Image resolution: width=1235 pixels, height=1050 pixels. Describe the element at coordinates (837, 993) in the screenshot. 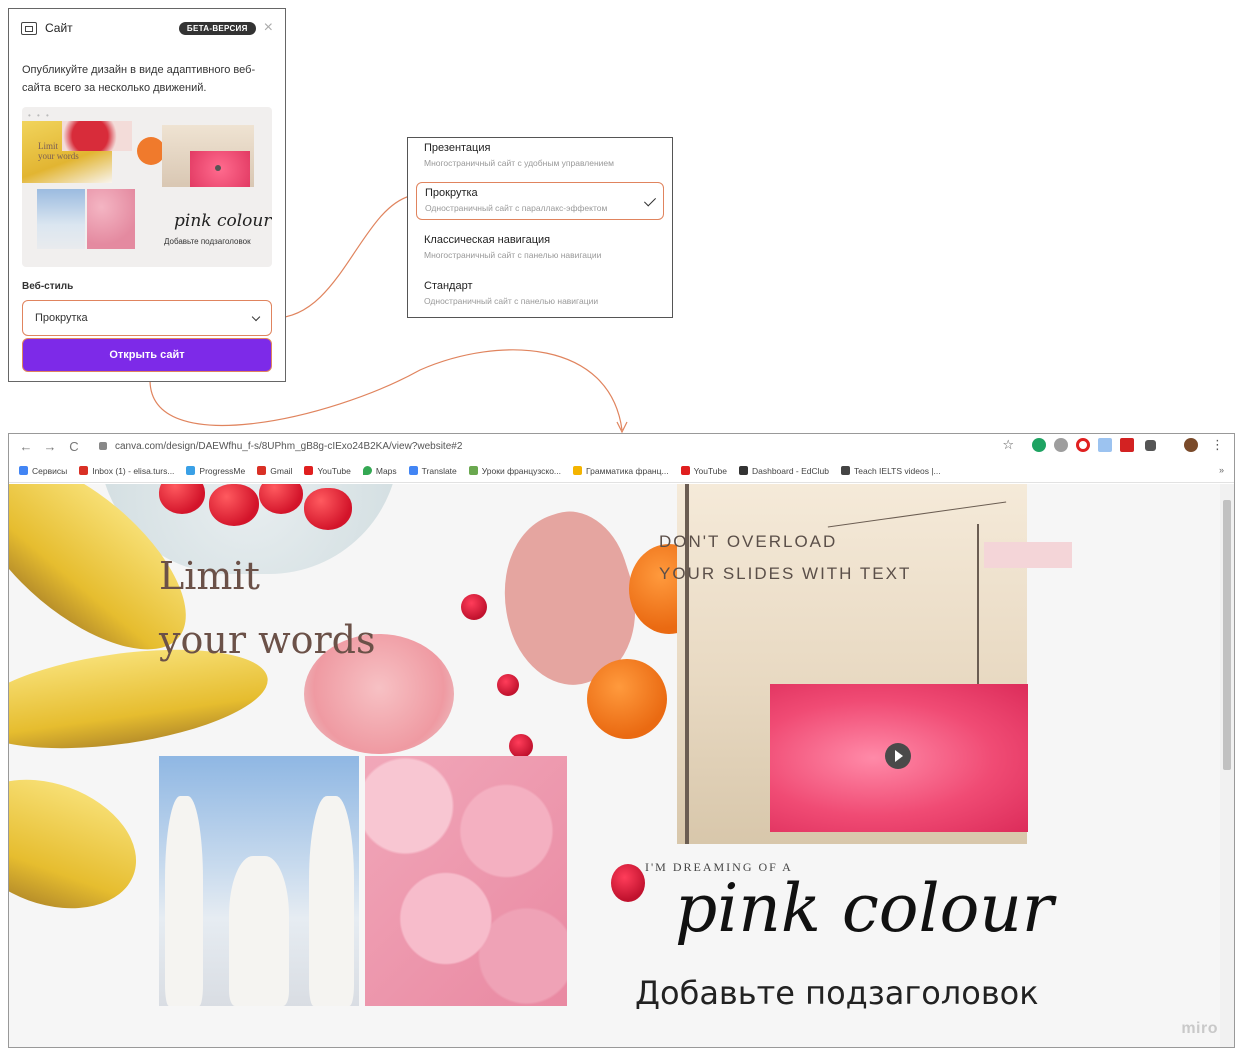

I see `subheading-text: Добавьте подзаголовок` at that location.